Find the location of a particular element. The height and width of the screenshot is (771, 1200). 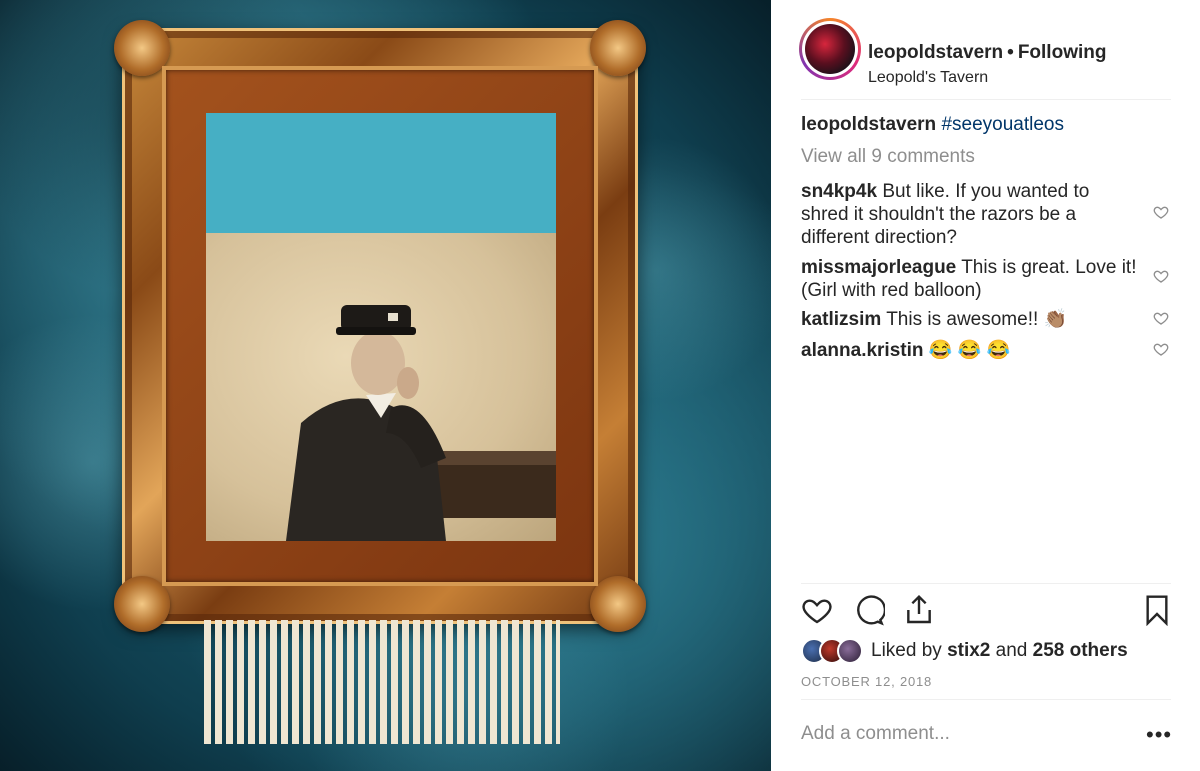

post-caption: leopoldstavern #seeyouatleos is located at coordinates (932, 125).